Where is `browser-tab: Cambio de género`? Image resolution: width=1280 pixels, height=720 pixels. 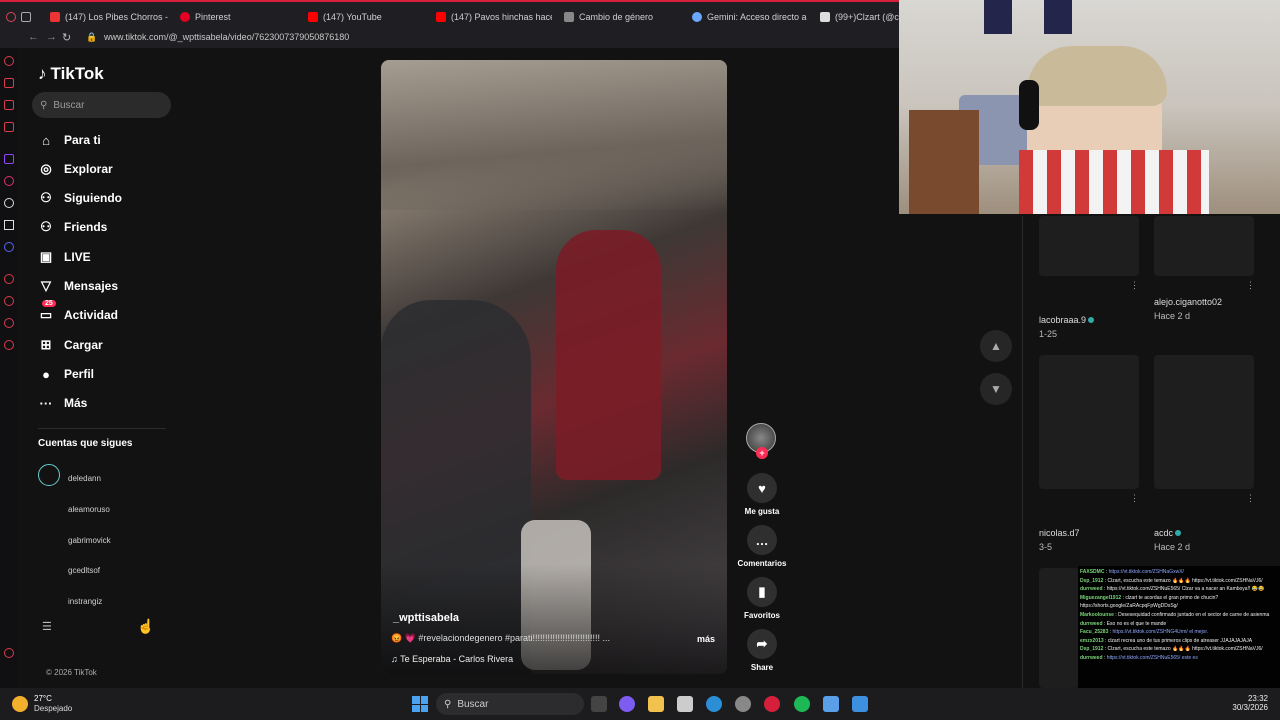 browser-tab: Cambio de género is located at coordinates (623, 17).